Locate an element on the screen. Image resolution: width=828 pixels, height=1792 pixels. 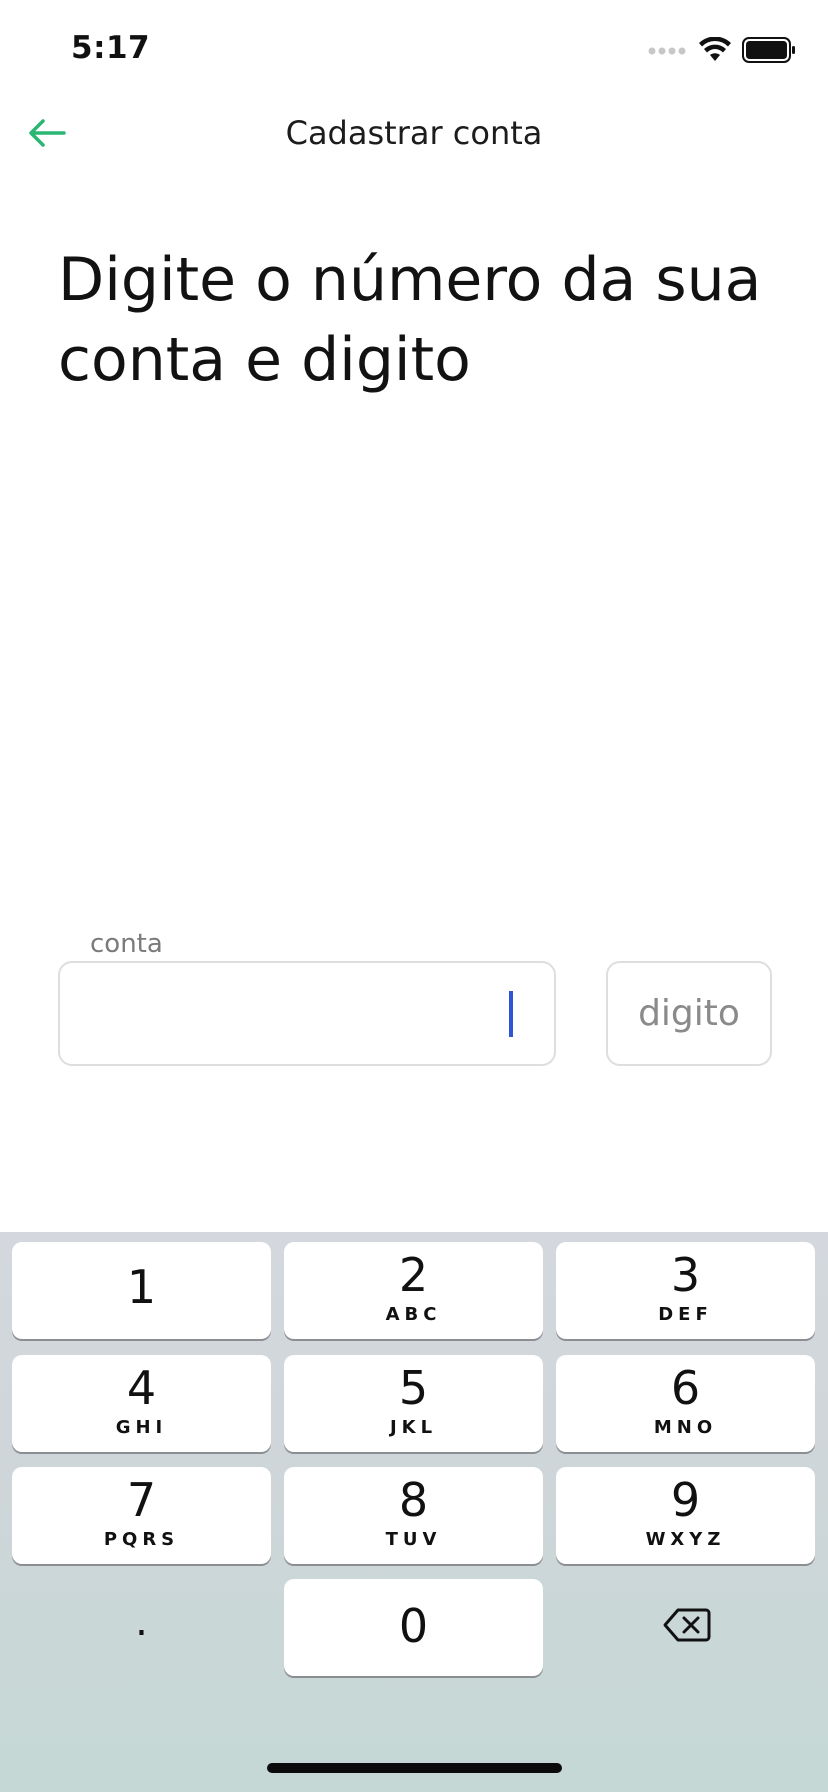
key-letters: GHI is located at coordinates (141, 1427).